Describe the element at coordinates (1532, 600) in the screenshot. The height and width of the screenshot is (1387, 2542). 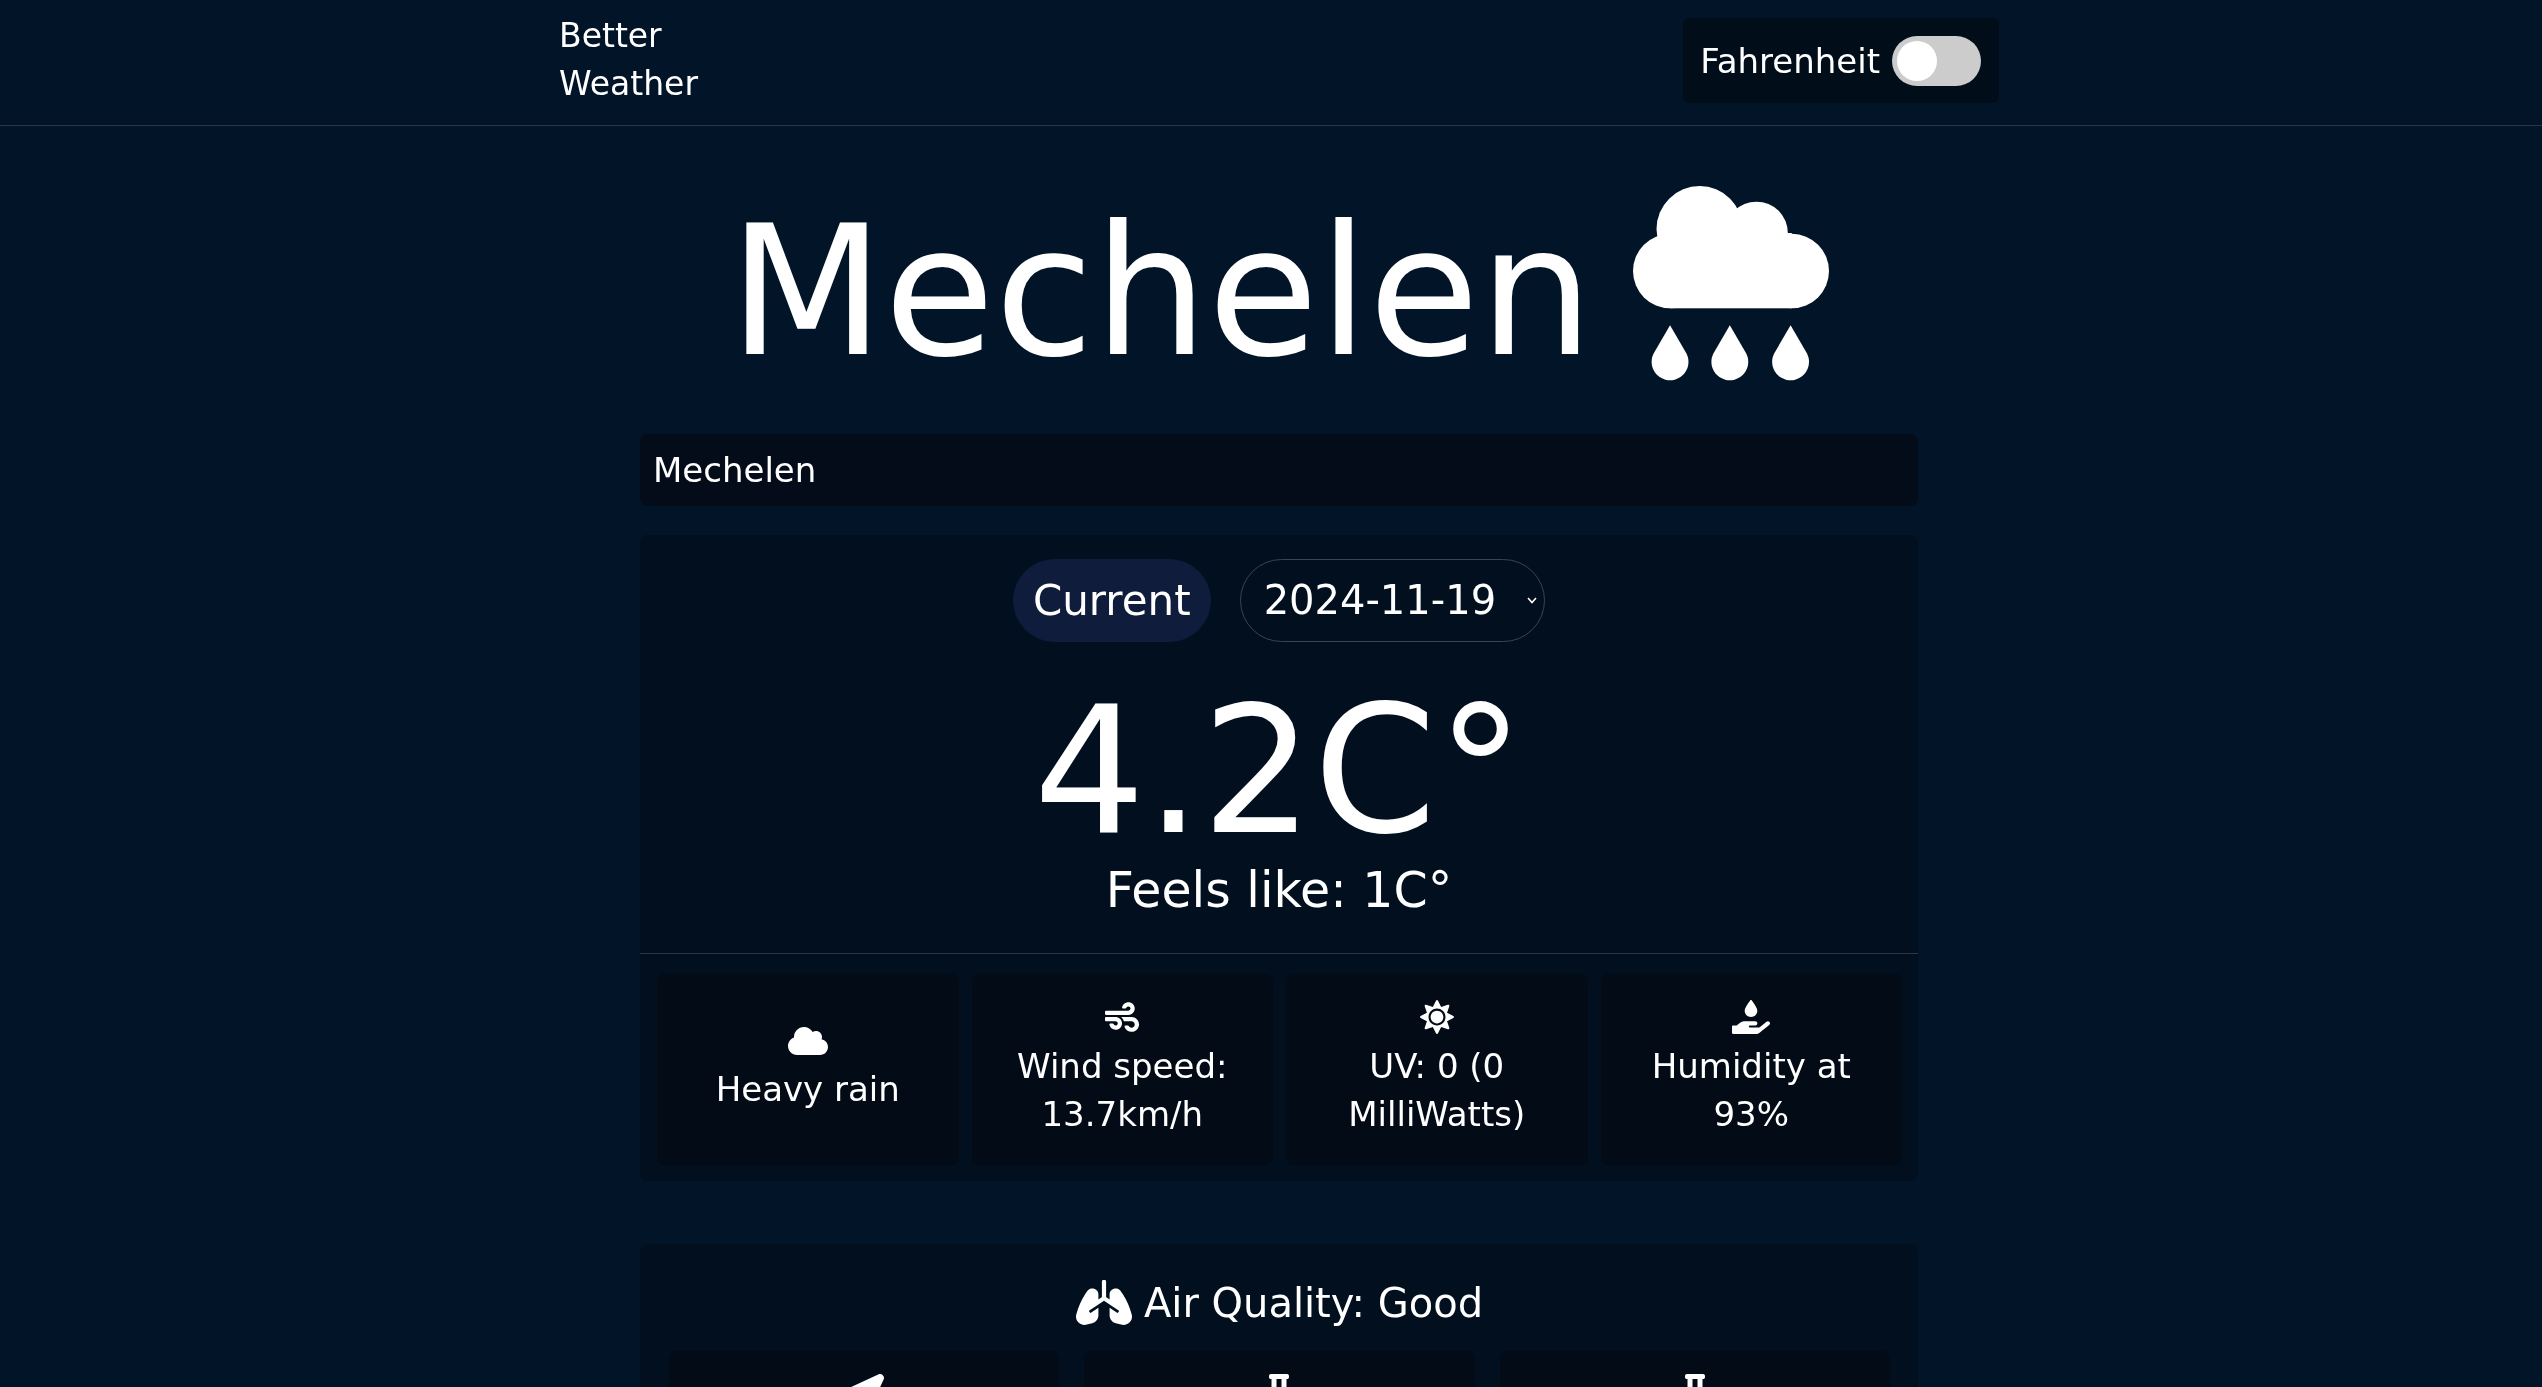
I see `chevron-down-icon` at that location.